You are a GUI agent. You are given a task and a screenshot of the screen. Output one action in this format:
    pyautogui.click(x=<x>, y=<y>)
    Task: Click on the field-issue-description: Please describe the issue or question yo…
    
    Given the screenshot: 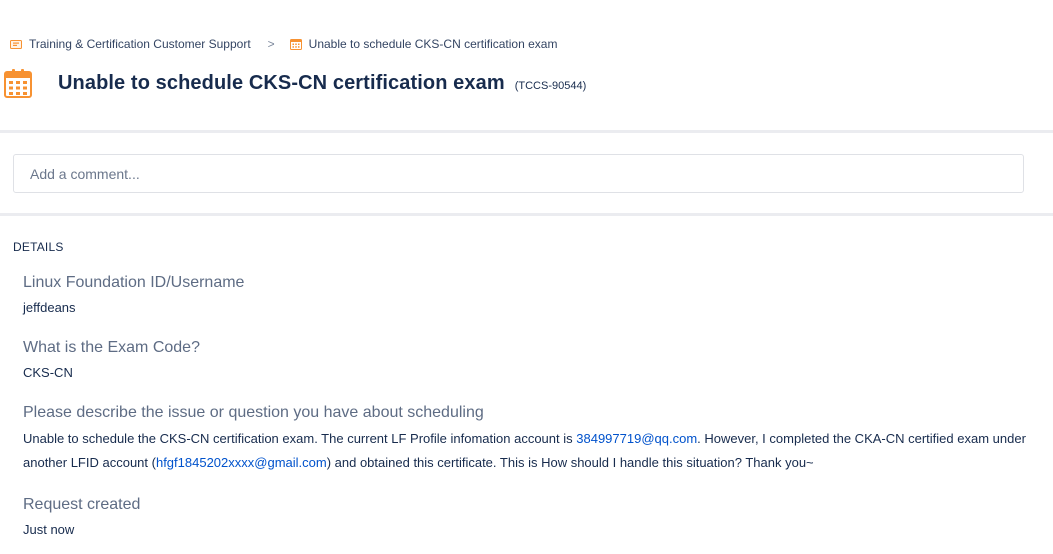 What is the action you would take?
    pyautogui.click(x=528, y=439)
    